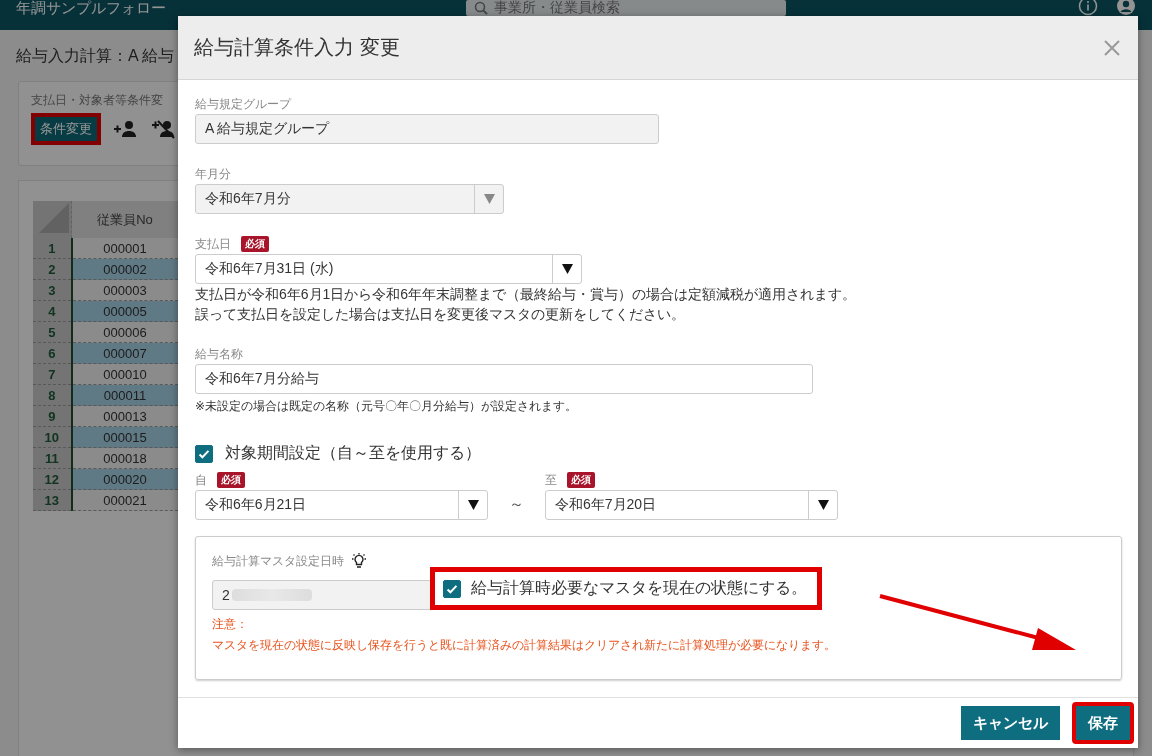  I want to click on row-number: 2, so click(52, 269).